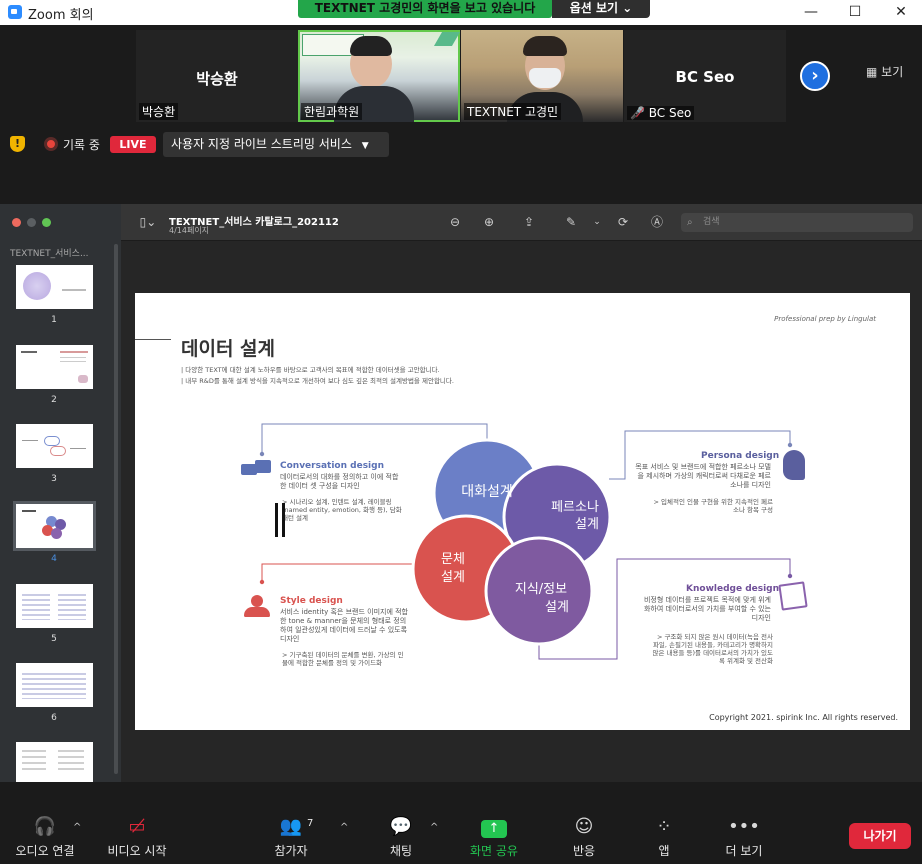 This screenshot has width=922, height=864. What do you see at coordinates (77, 827) in the screenshot?
I see `audio-options-caret-icon: ^` at bounding box center [77, 827].